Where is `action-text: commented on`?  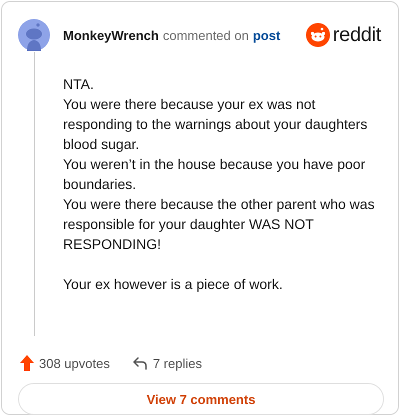
action-text: commented on is located at coordinates (205, 35).